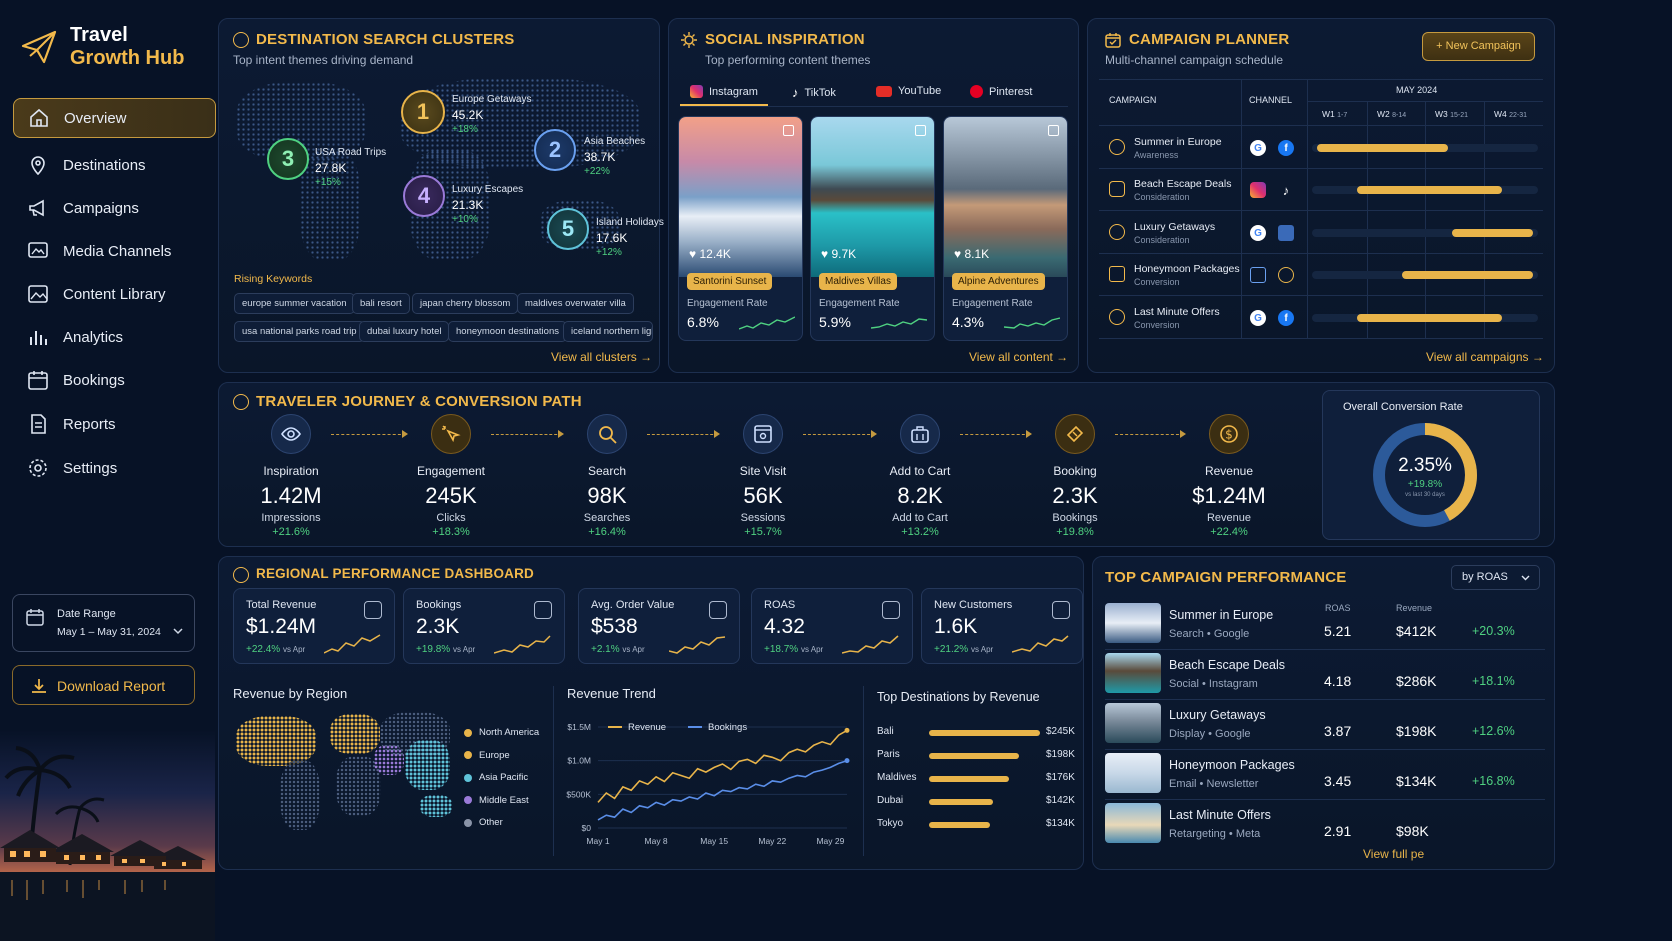  I want to click on tab-youtube: YouTube, so click(908, 91).